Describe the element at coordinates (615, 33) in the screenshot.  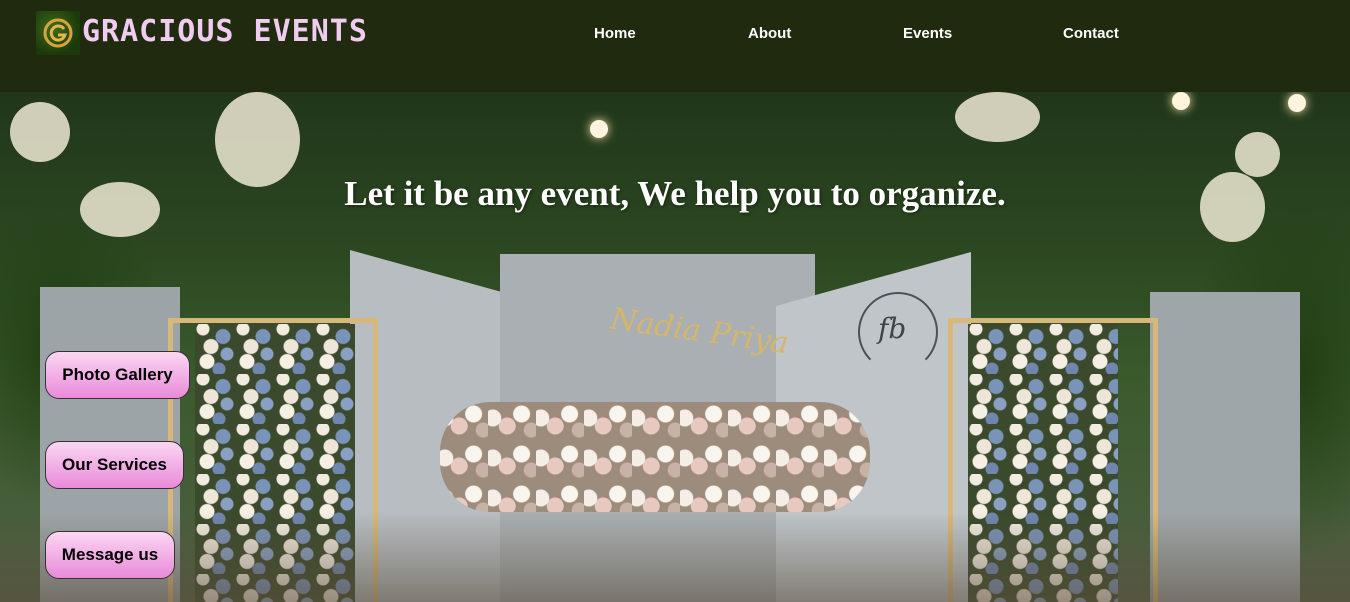
I see `nav-home-link: Home` at that location.